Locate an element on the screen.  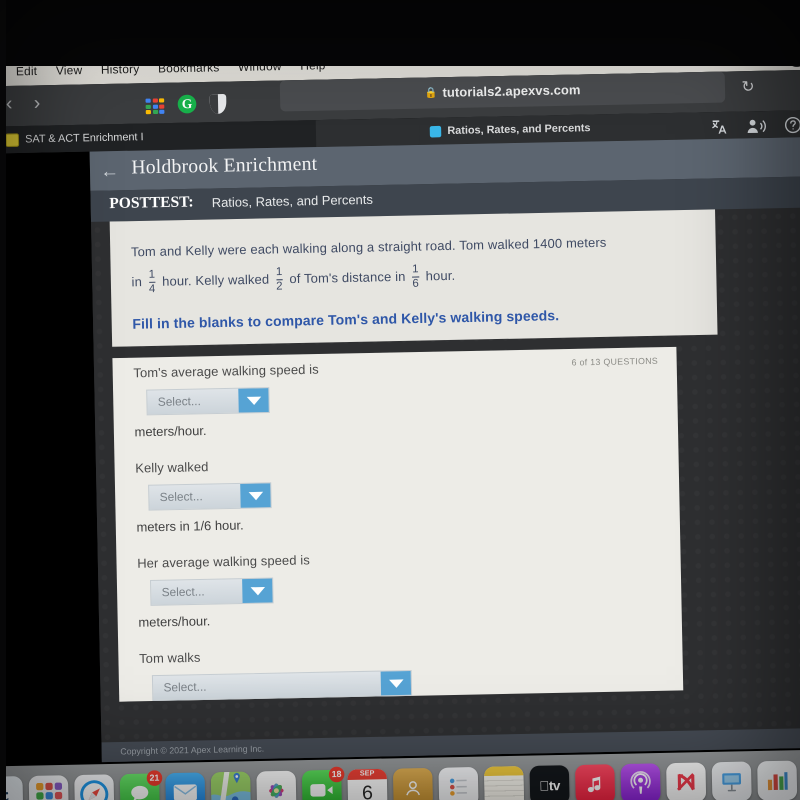
grammarly-icon: G is located at coordinates (187, 104).